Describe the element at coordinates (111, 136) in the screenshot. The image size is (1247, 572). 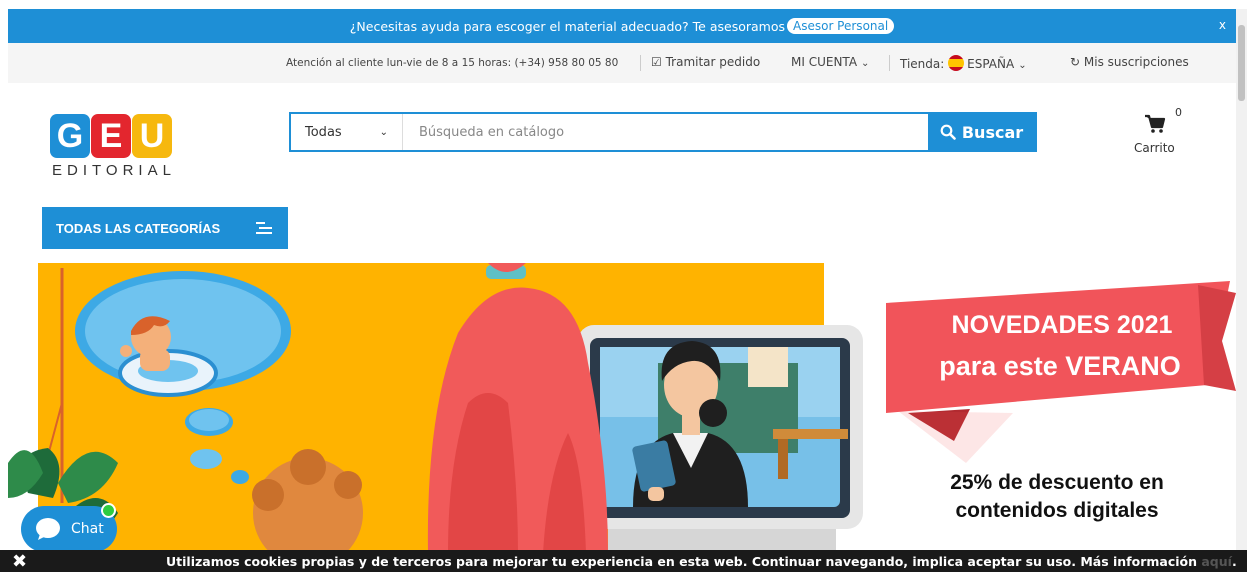
I see `logo-letter-e: E` at that location.